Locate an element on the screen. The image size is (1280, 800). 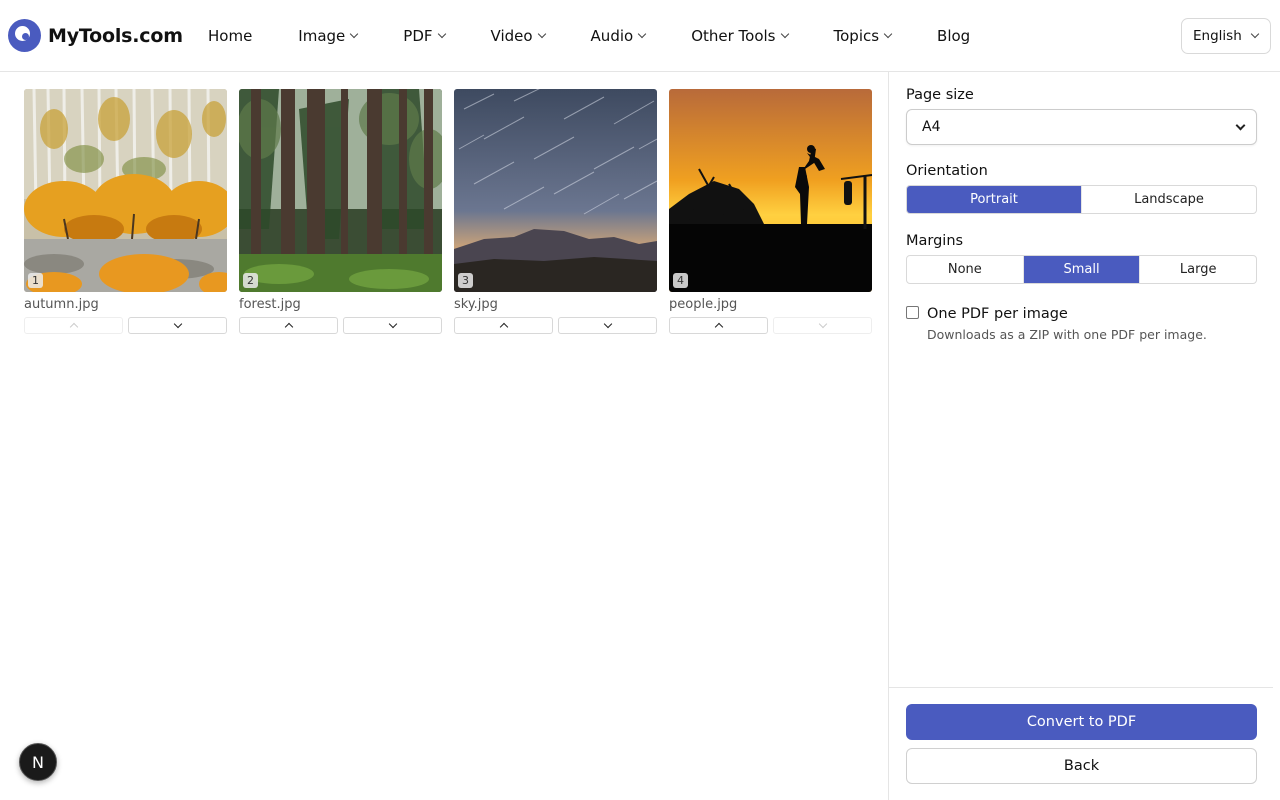
convert-to-pdf-button: Convert to PDF is located at coordinates (1081, 722).